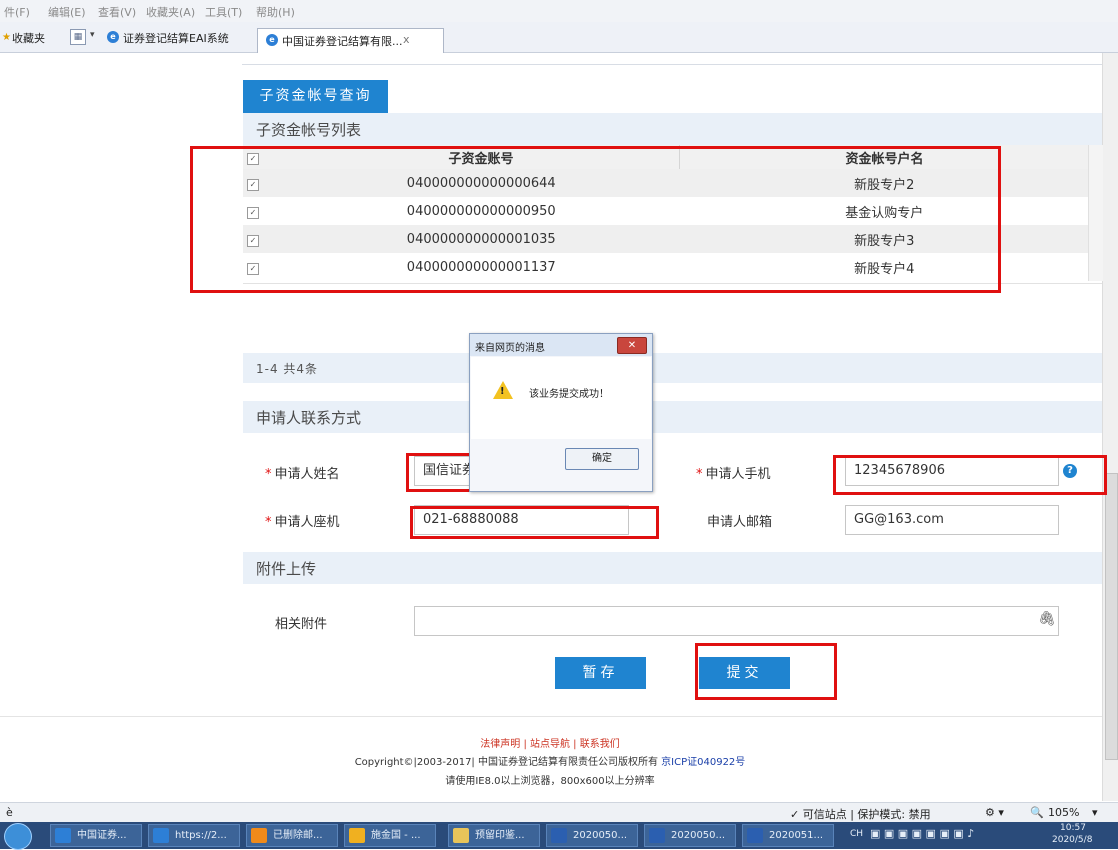 The height and width of the screenshot is (850, 1118). I want to click on mail-icon, so click(259, 835).